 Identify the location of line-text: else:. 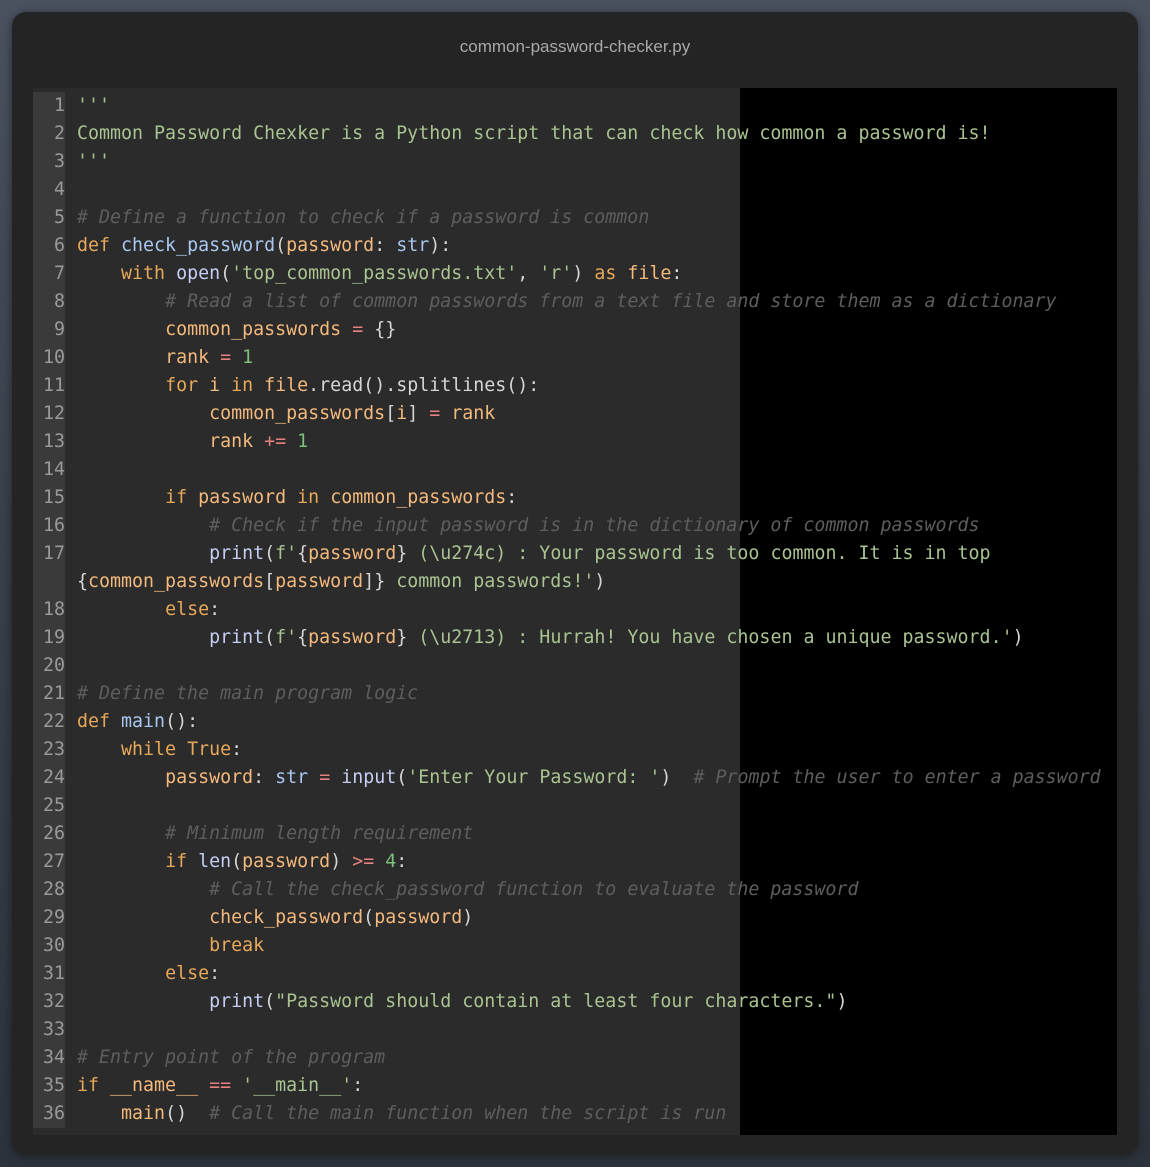
(597, 610).